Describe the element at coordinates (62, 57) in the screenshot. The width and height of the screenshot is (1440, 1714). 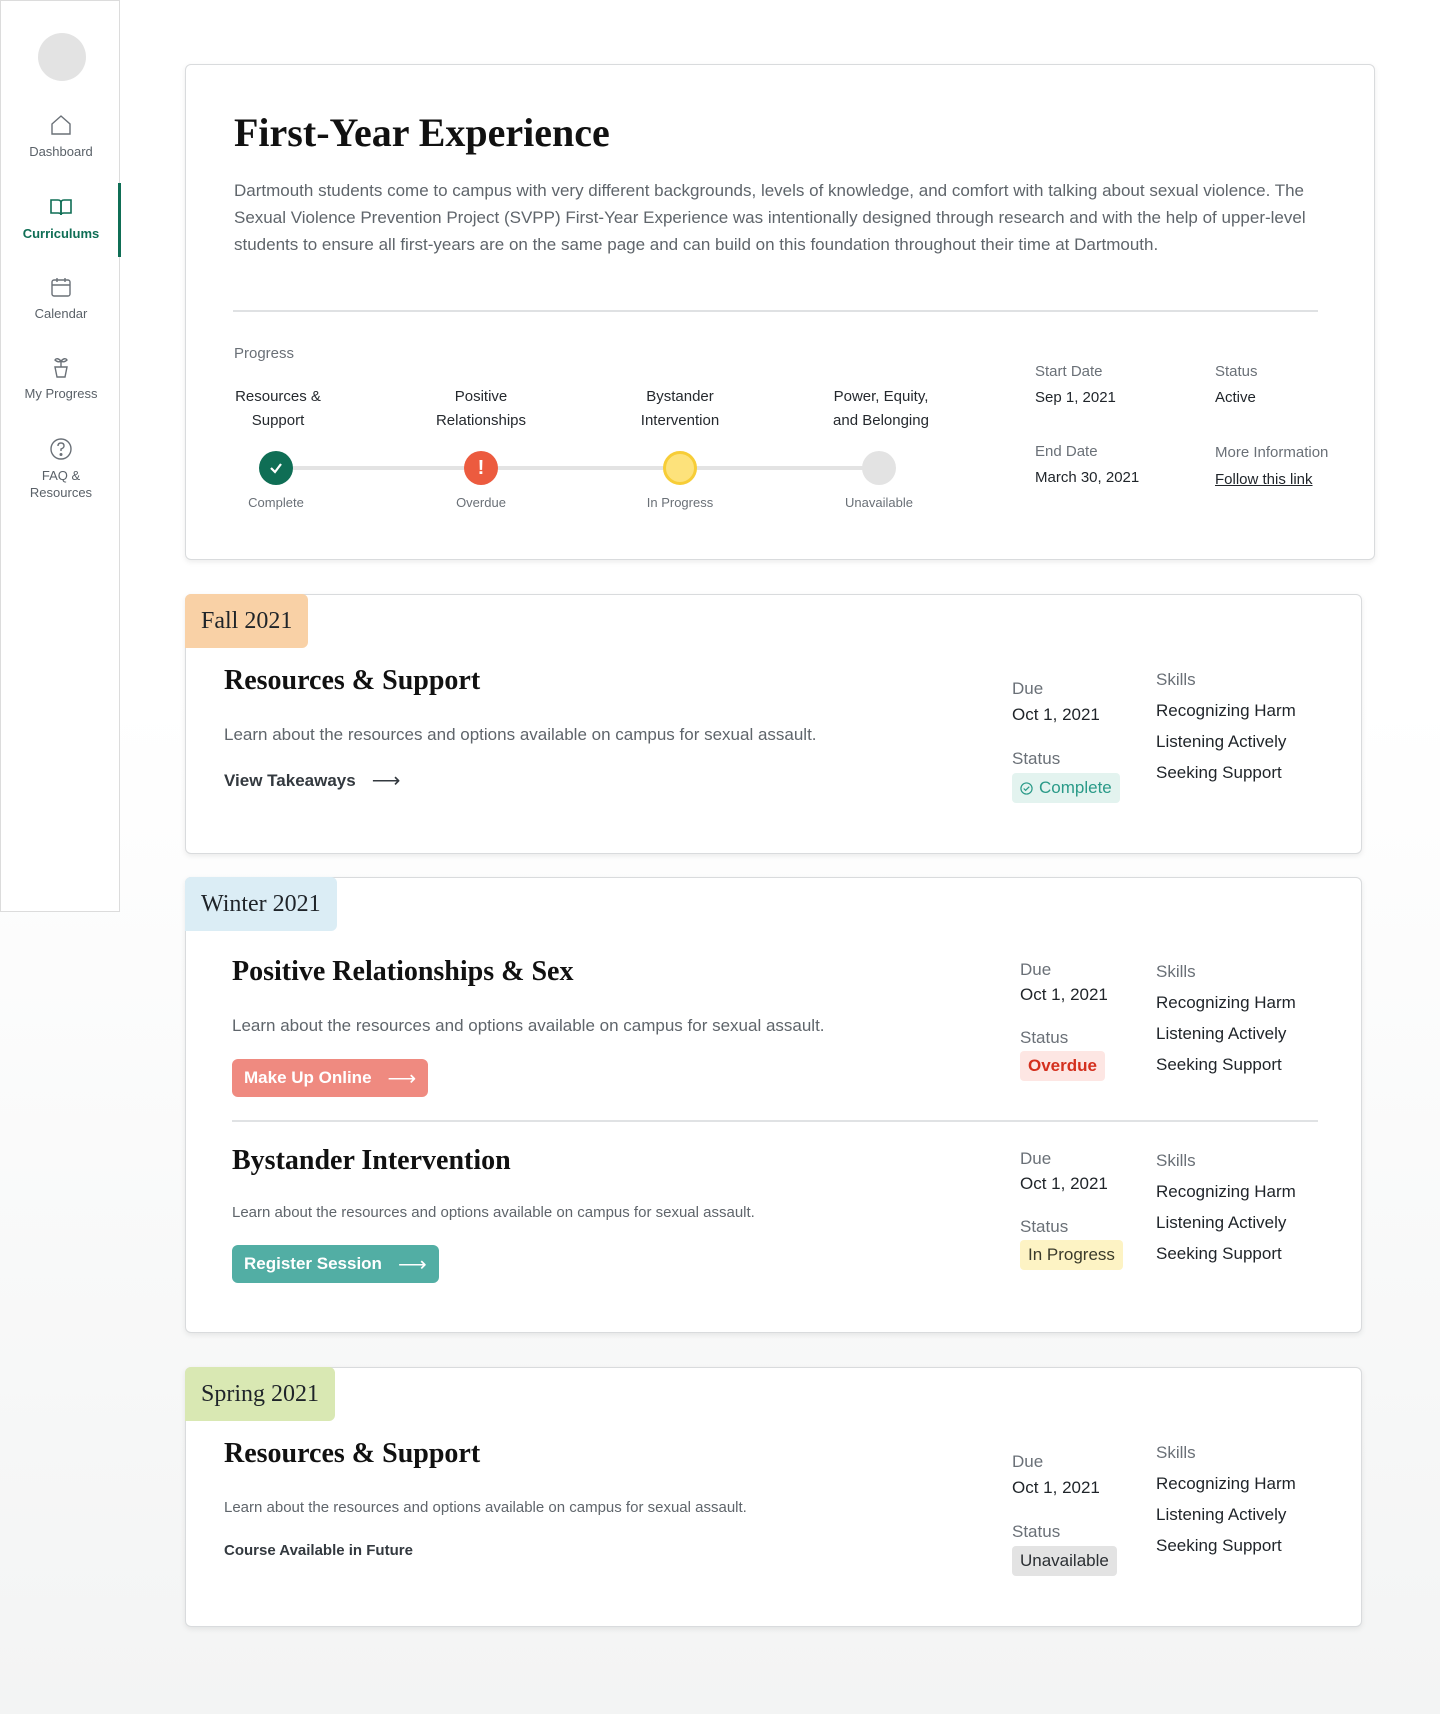
I see `avatar` at that location.